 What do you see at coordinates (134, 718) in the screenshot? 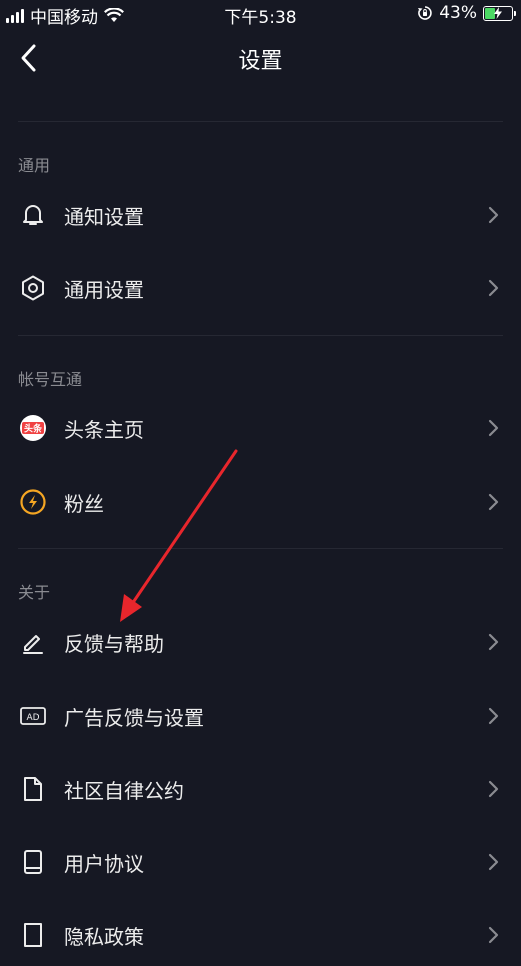
I see `row-label: 广告反馈与设置` at bounding box center [134, 718].